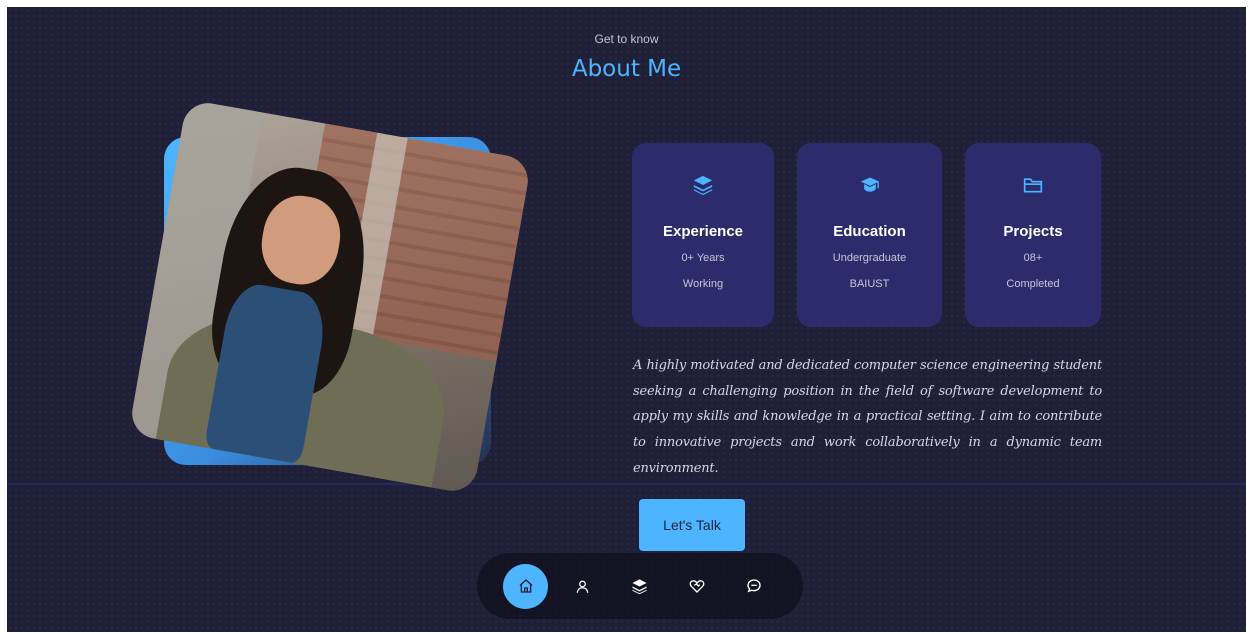  I want to click on card-title: Projects, so click(1033, 231).